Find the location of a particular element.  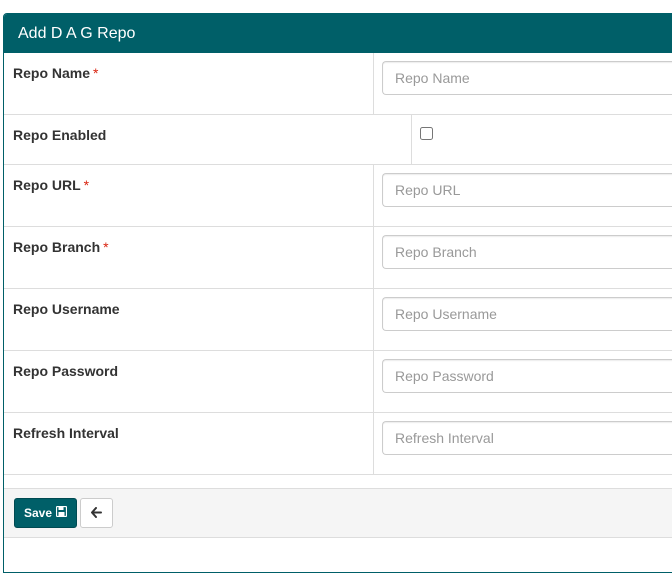

repo-username-label: Repo Username is located at coordinates (66, 309).